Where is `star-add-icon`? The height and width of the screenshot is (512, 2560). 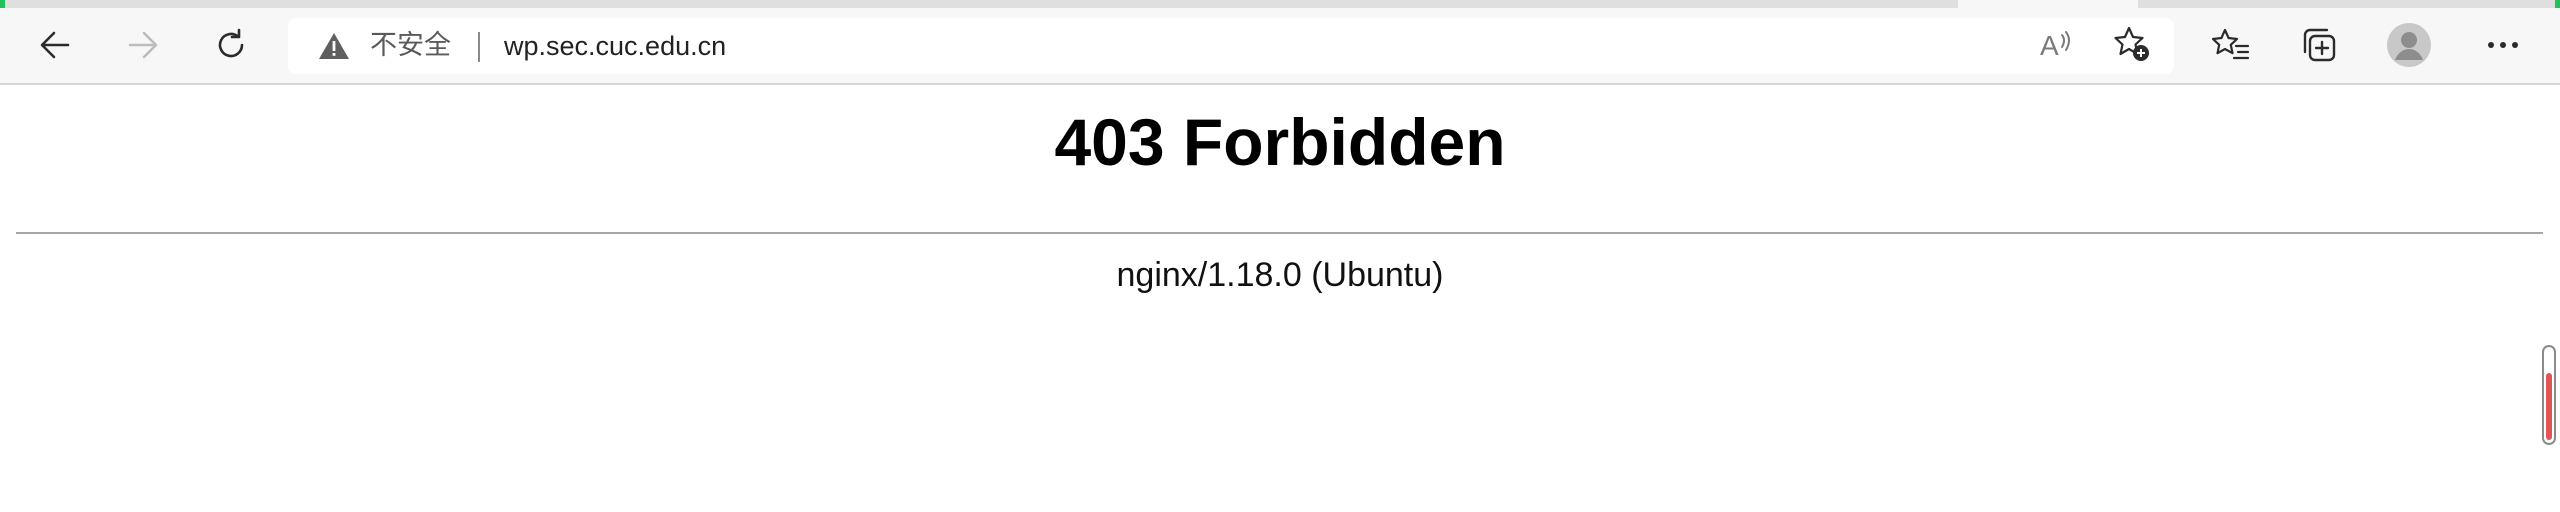
star-add-icon is located at coordinates (2132, 46).